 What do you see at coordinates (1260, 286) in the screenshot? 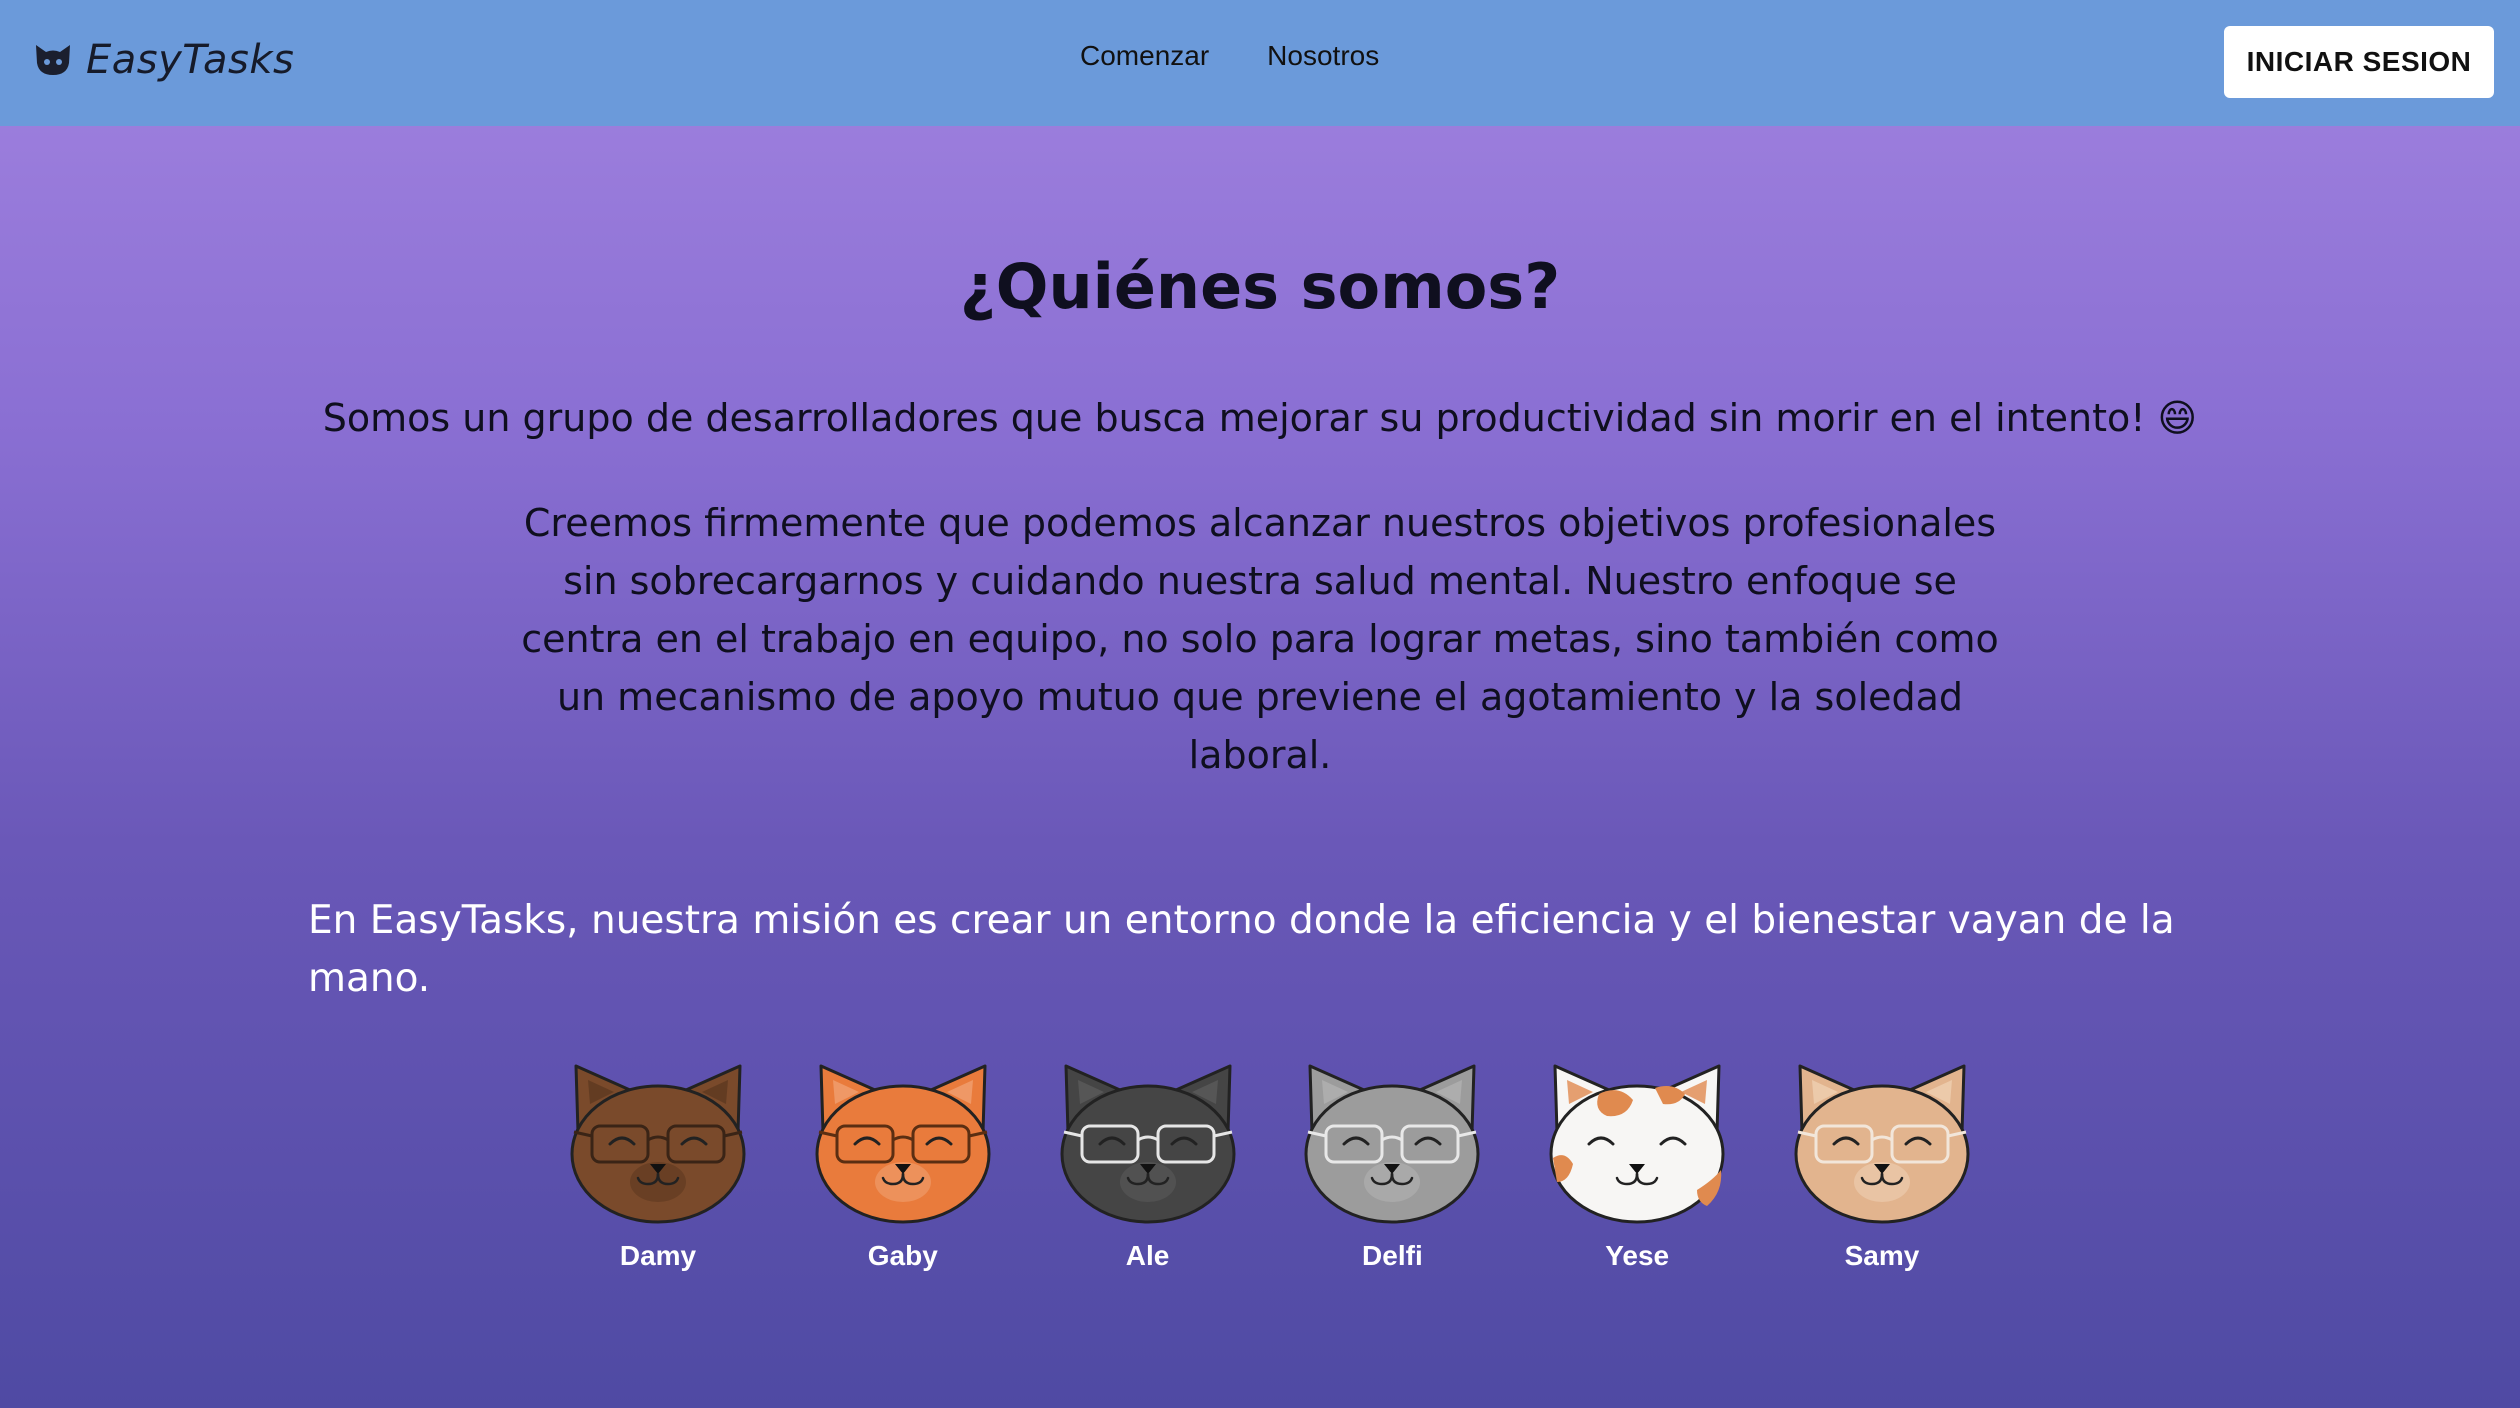
I see `page-title: ¿Quiénes somos?` at bounding box center [1260, 286].